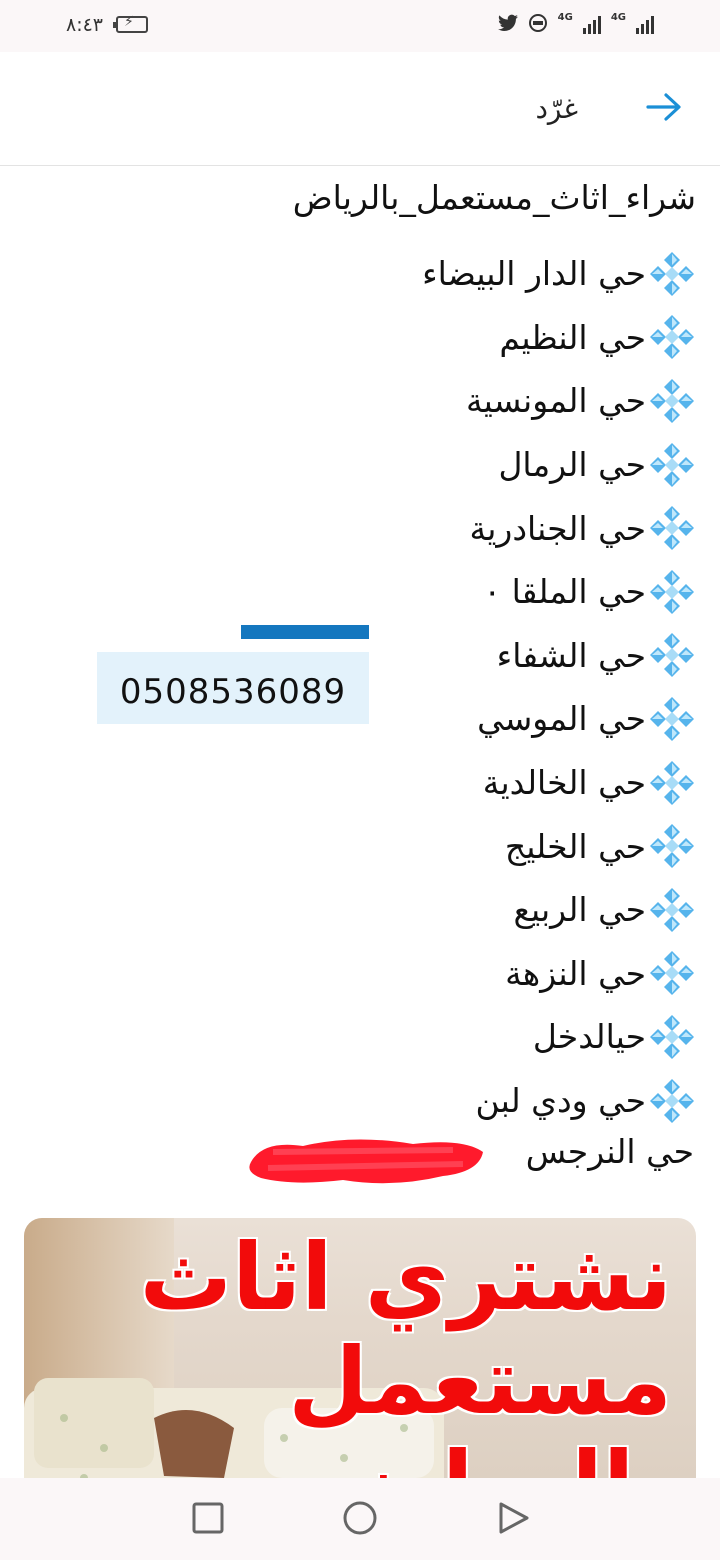 This screenshot has height=1560, width=720. Describe the element at coordinates (456, 846) in the screenshot. I see `district-item: حي الخليج` at that location.